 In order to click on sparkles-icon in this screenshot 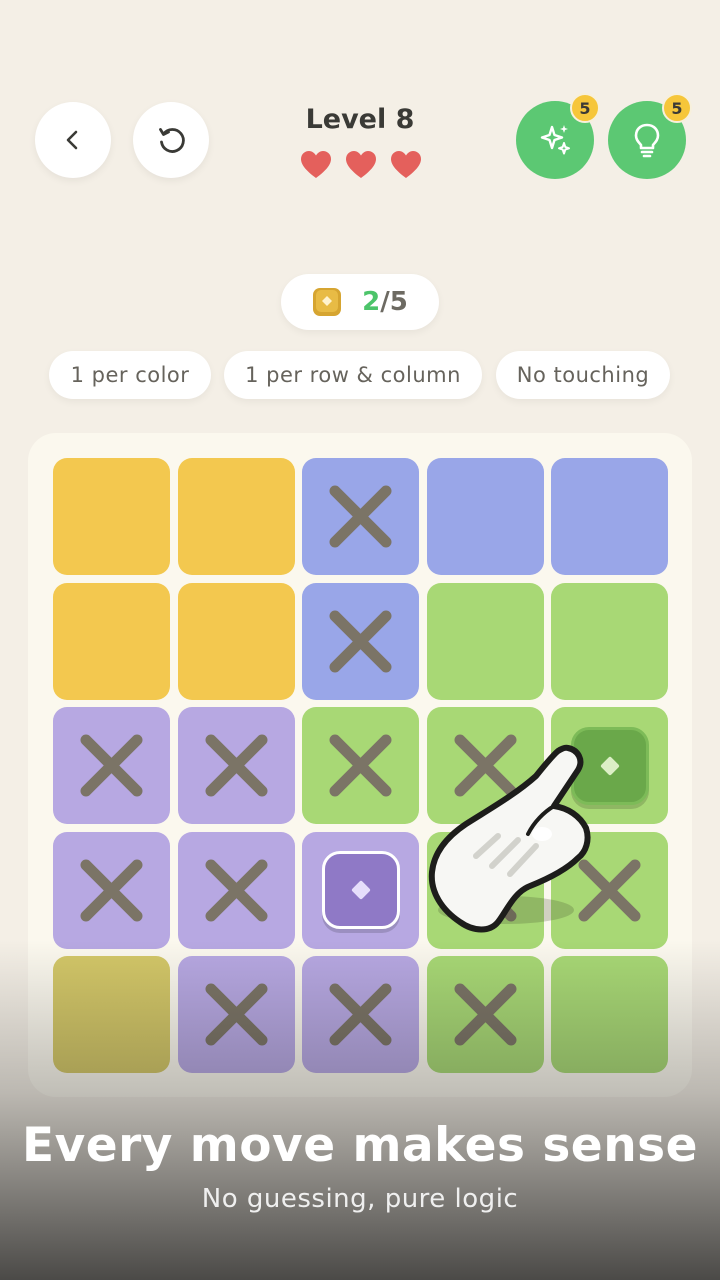, I will do `click(555, 140)`.